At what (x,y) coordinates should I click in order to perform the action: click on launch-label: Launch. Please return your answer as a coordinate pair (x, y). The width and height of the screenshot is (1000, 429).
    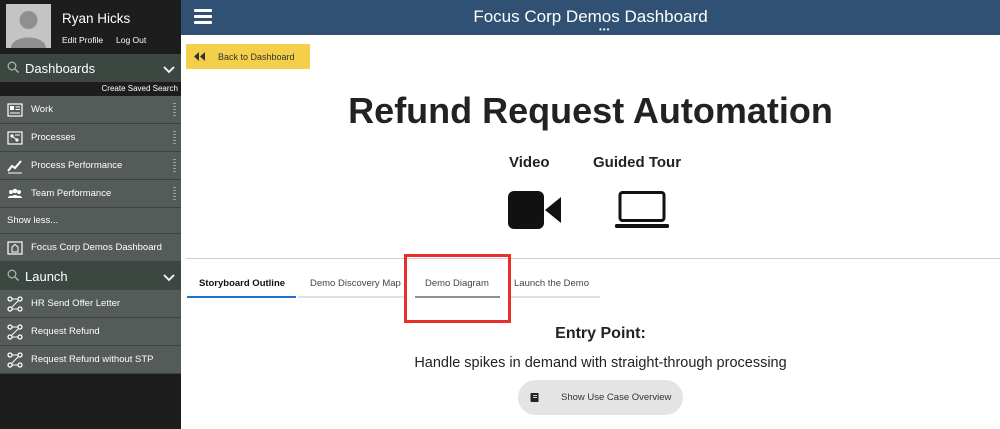
    Looking at the image, I should click on (46, 276).